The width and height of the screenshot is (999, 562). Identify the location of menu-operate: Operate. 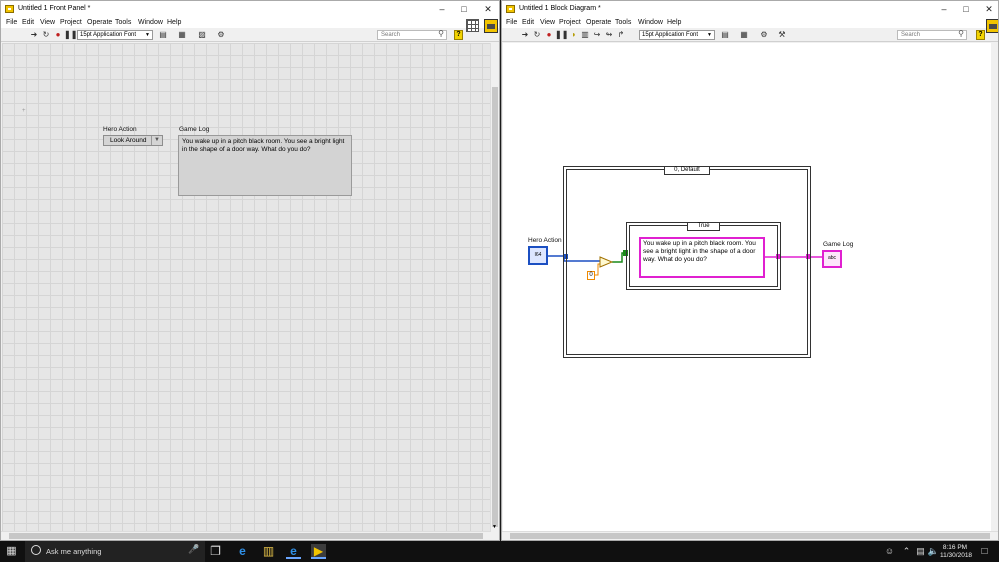
(99, 22).